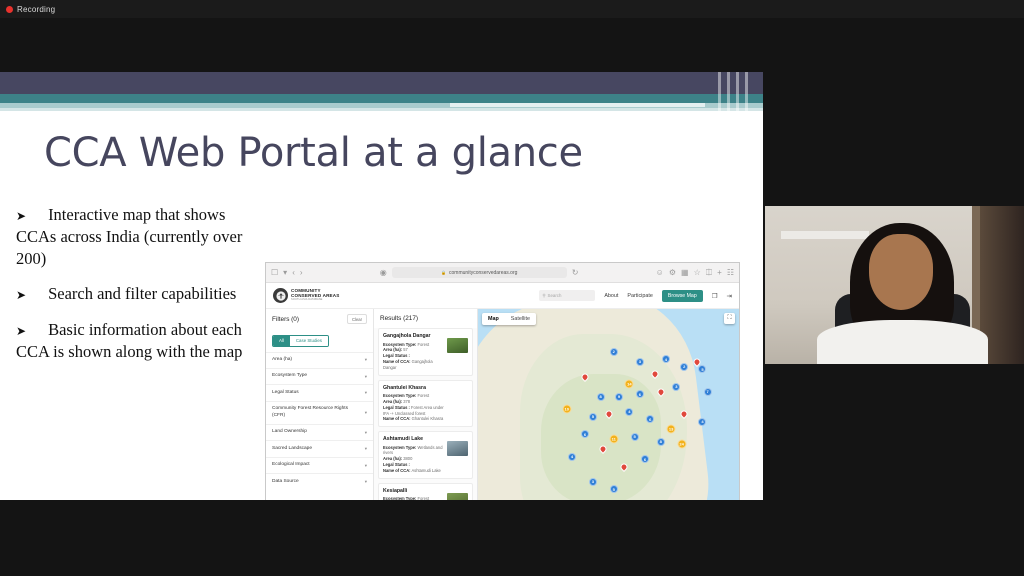  Describe the element at coordinates (824, 235) in the screenshot. I see `webcam-wall-highlight` at that location.